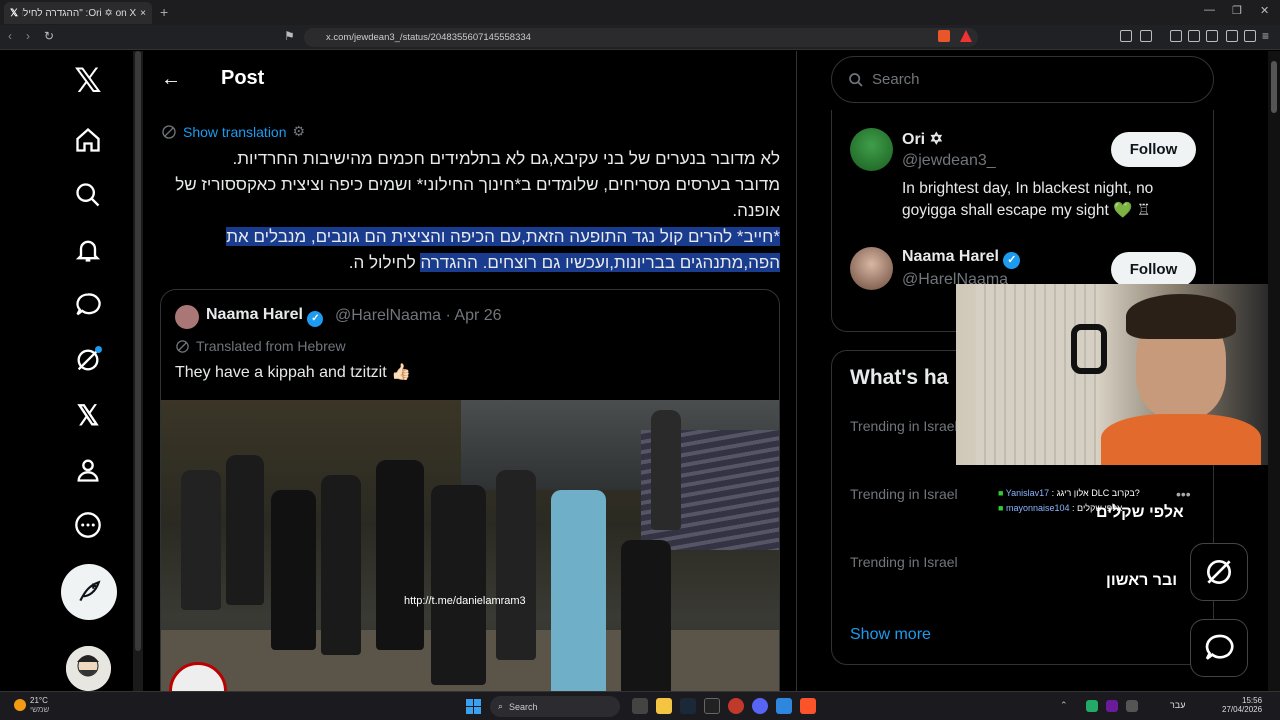  What do you see at coordinates (88, 250) in the screenshot?
I see `notifications-bell-icon` at bounding box center [88, 250].